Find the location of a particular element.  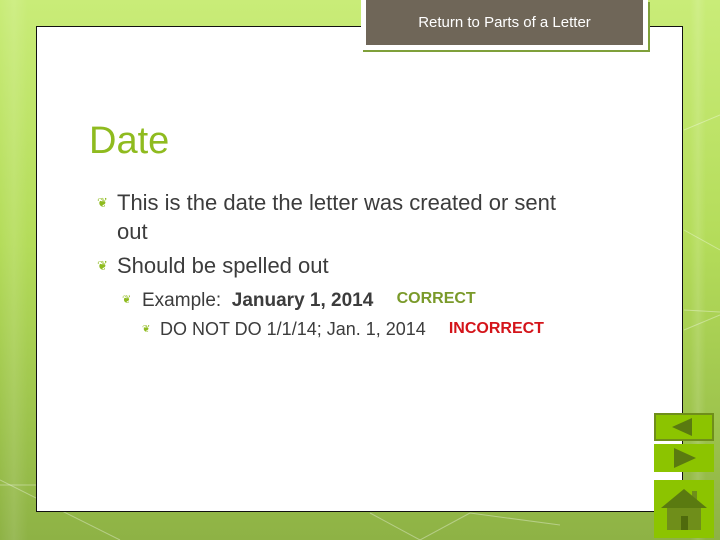

bullet-item: ❦ Should be spelled out is located at coordinates (213, 265).